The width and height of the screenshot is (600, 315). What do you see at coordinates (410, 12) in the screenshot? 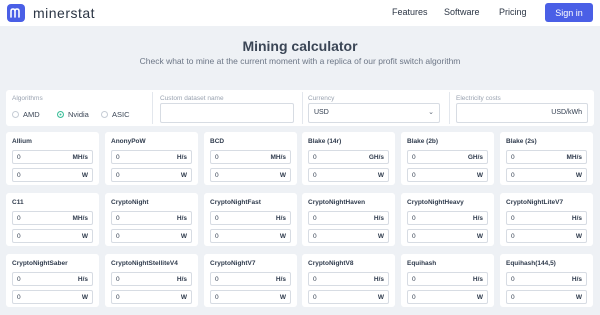
I see `nav-link-features: Features` at bounding box center [410, 12].